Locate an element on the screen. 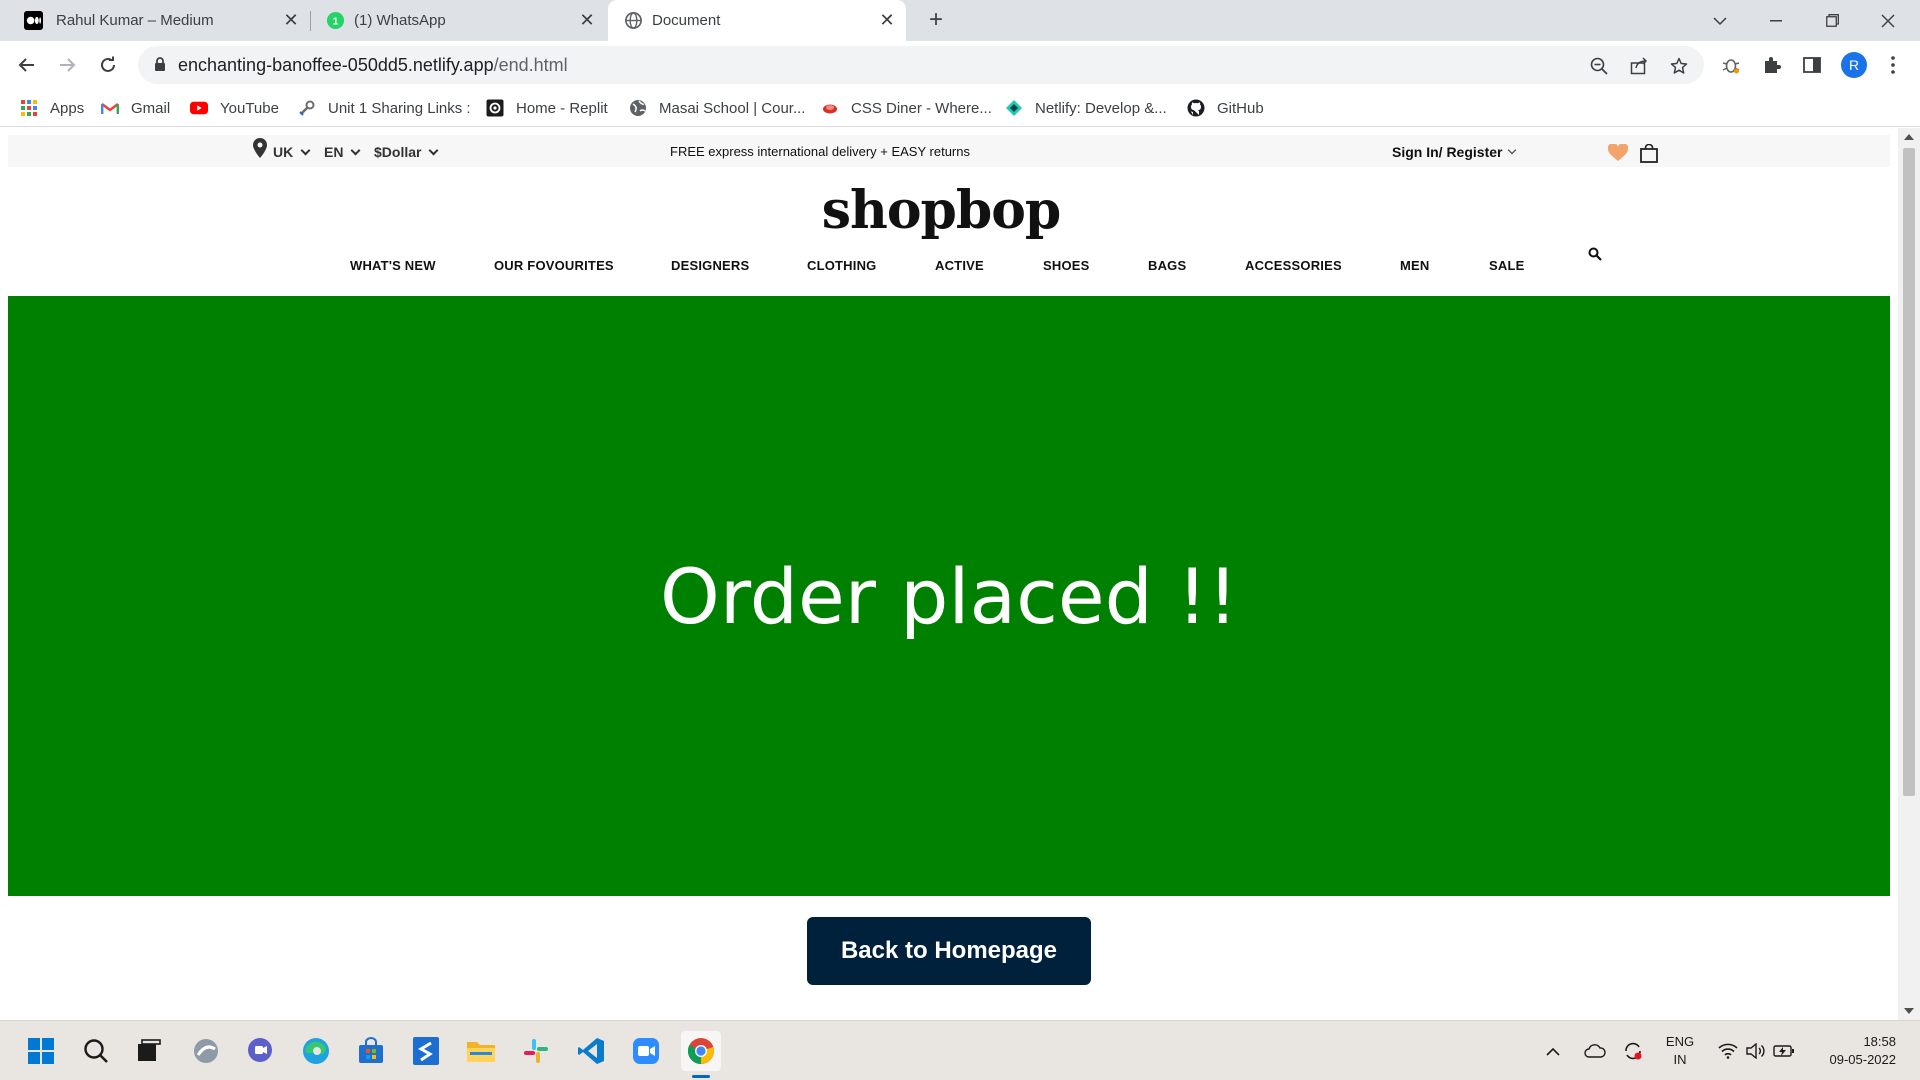 The width and height of the screenshot is (1920, 1080). vscode-icon is located at coordinates (591, 1051).